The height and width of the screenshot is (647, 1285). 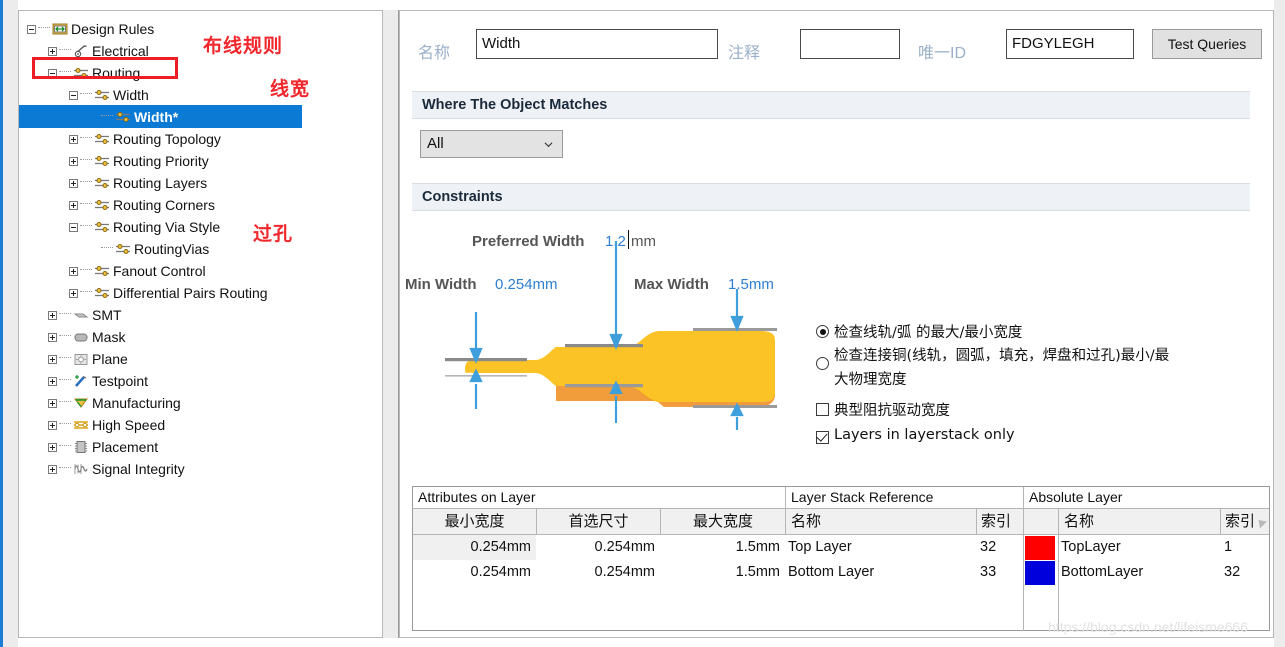 I want to click on tree-item-label: Fanout Control, so click(x=159, y=271).